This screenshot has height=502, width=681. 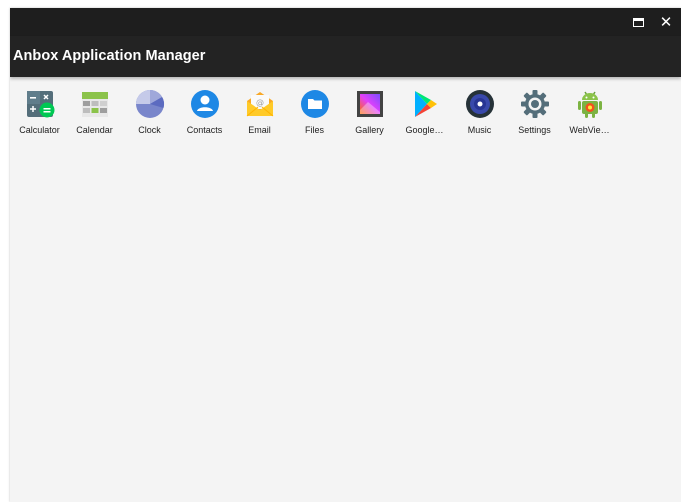 What do you see at coordinates (345, 22) in the screenshot?
I see `window-titlebar: ✕` at bounding box center [345, 22].